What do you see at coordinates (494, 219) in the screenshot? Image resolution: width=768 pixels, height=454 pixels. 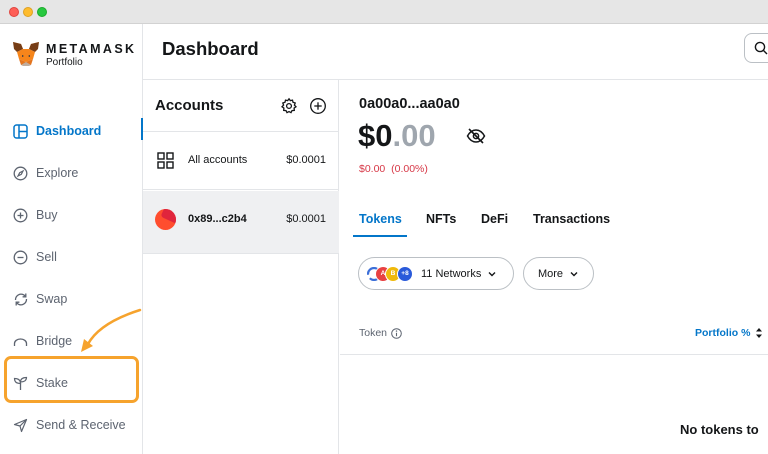 I see `tab-defi: DeFi` at bounding box center [494, 219].